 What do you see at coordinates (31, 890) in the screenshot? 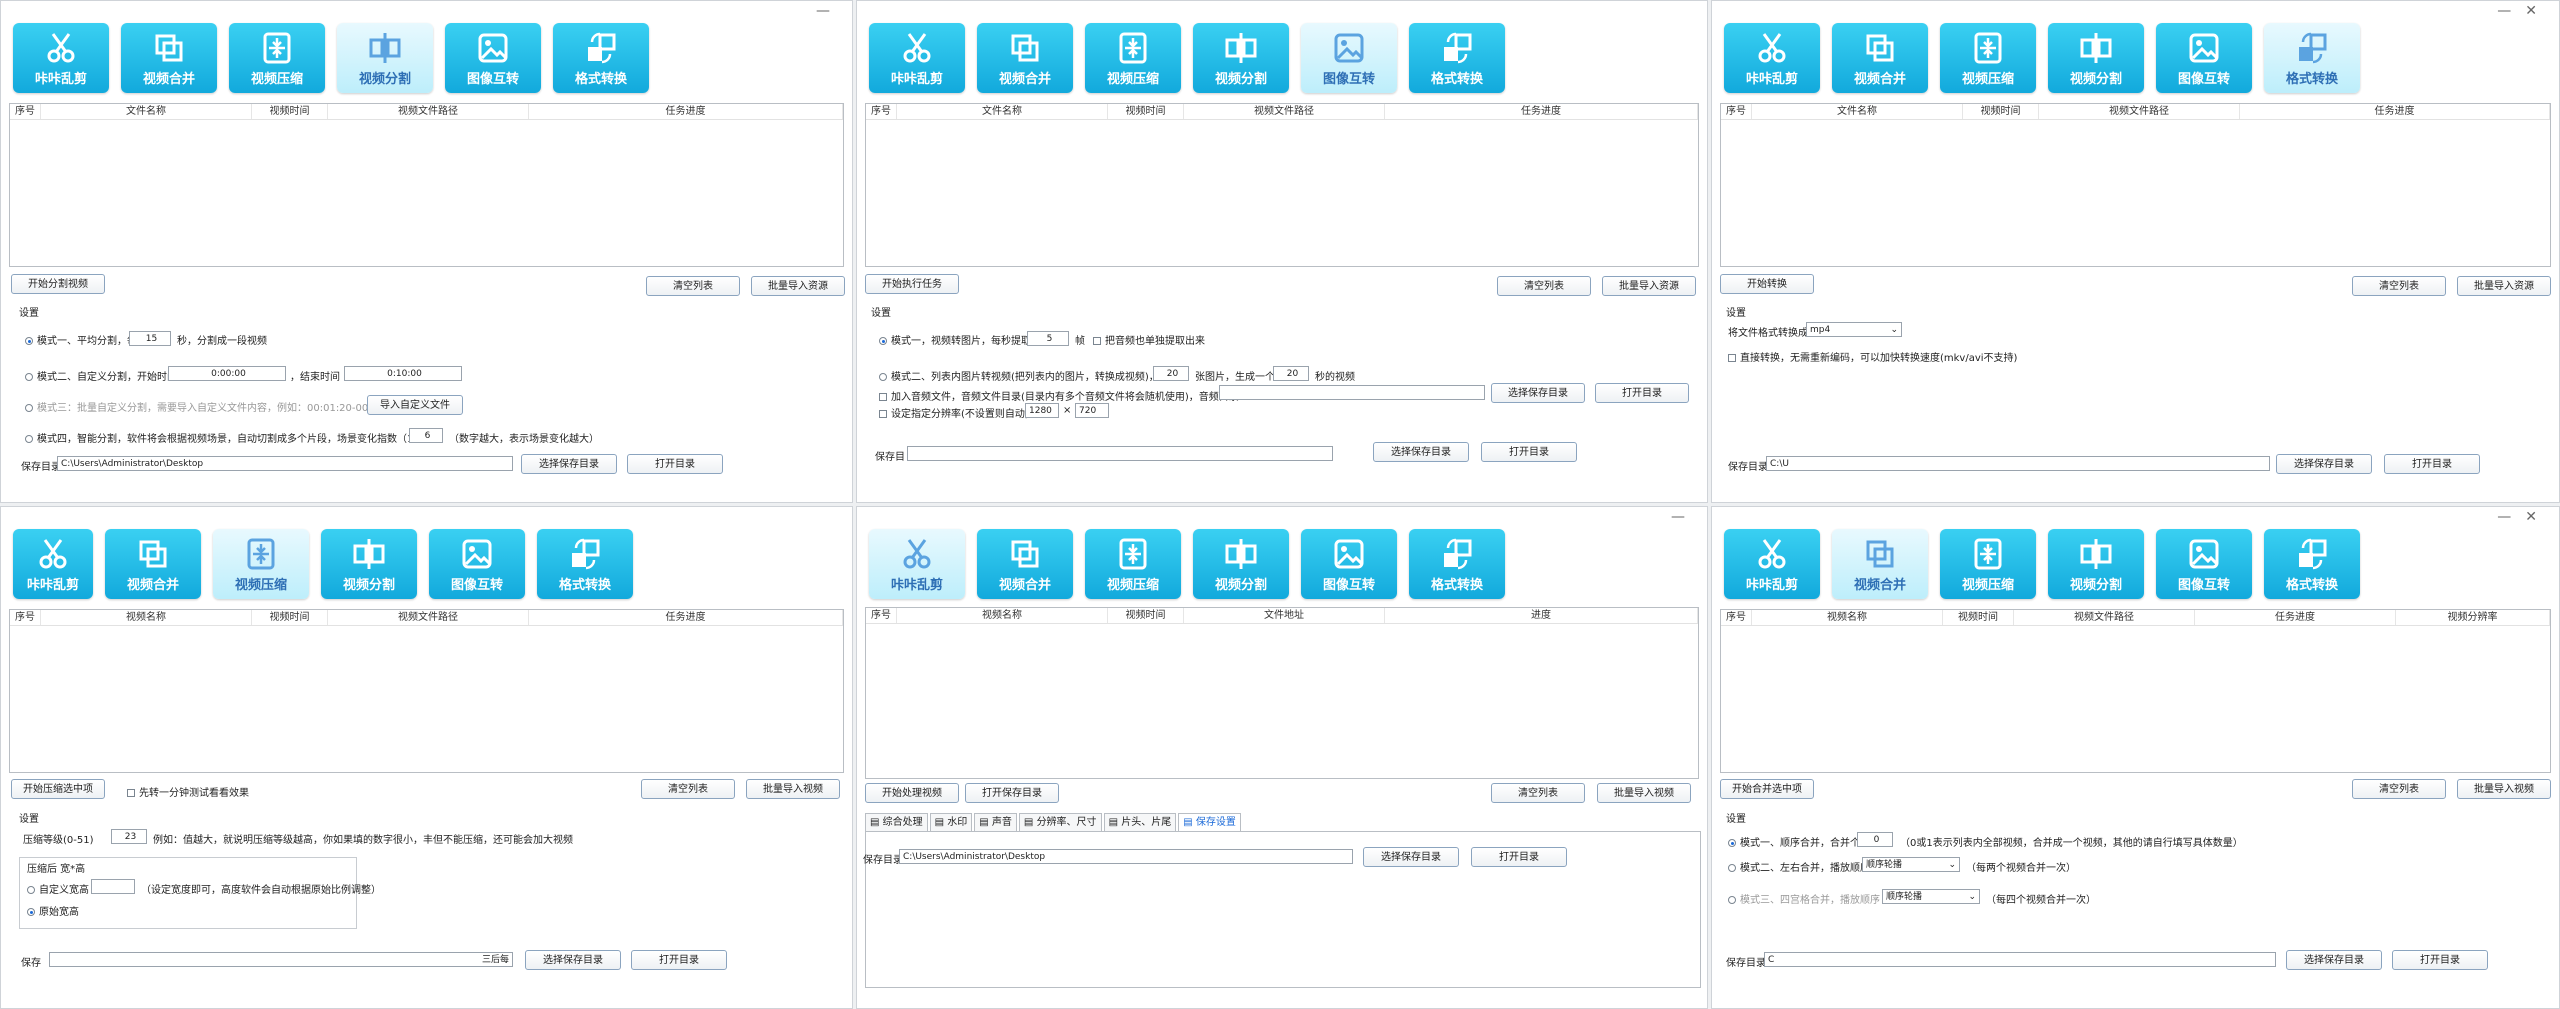
I see `custom-size-radio` at bounding box center [31, 890].